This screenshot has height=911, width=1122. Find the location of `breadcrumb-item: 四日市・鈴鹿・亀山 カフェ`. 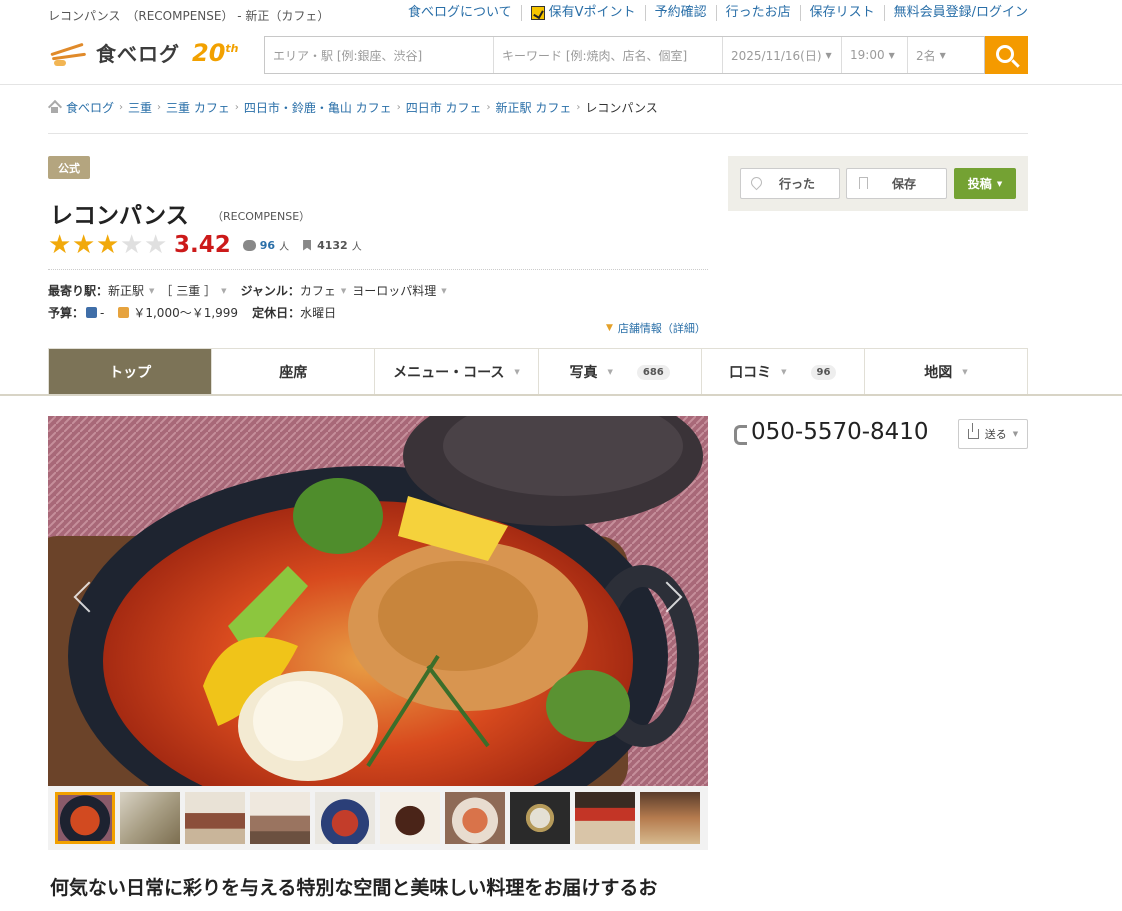

breadcrumb-item: 四日市・鈴鹿・亀山 カフェ is located at coordinates (318, 107).